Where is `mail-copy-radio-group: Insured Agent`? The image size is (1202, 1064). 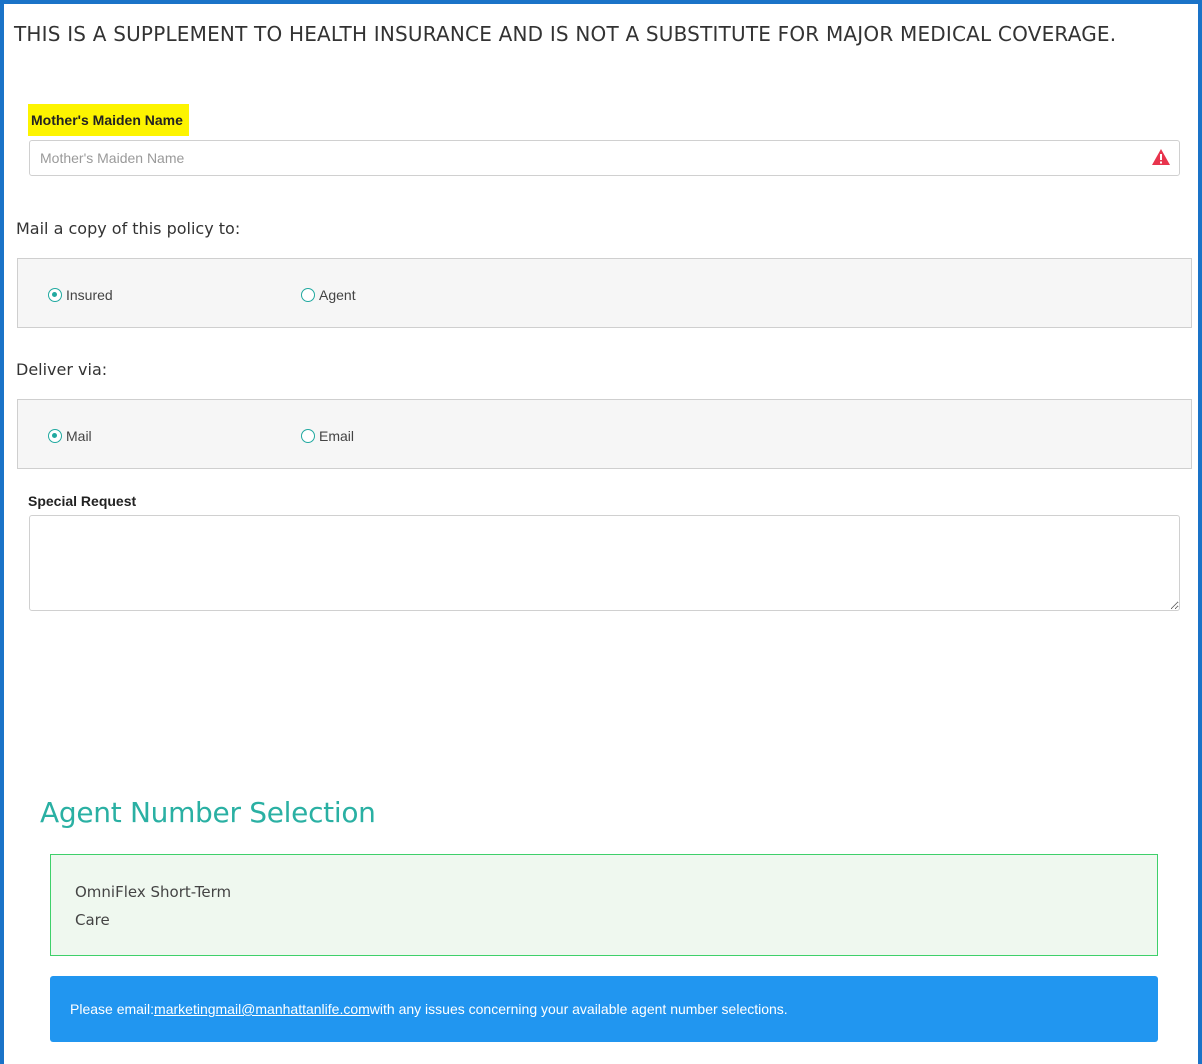
mail-copy-radio-group: Insured Agent is located at coordinates (604, 293).